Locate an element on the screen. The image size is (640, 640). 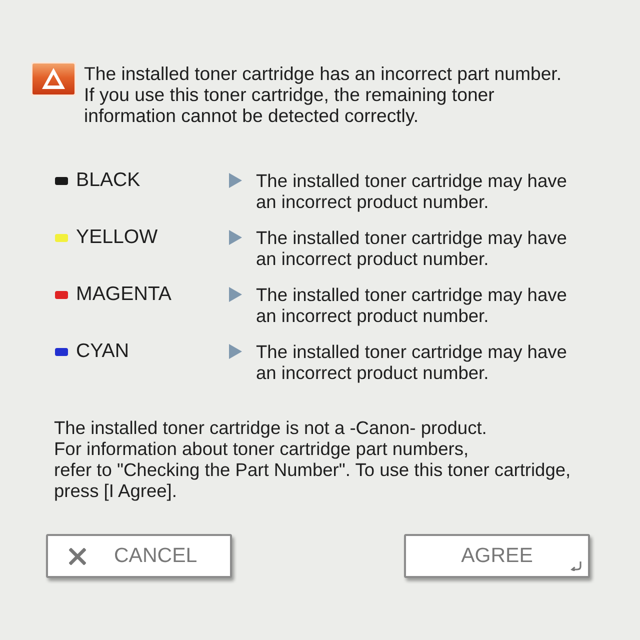
cancel-button: CANCEL is located at coordinates (139, 556).